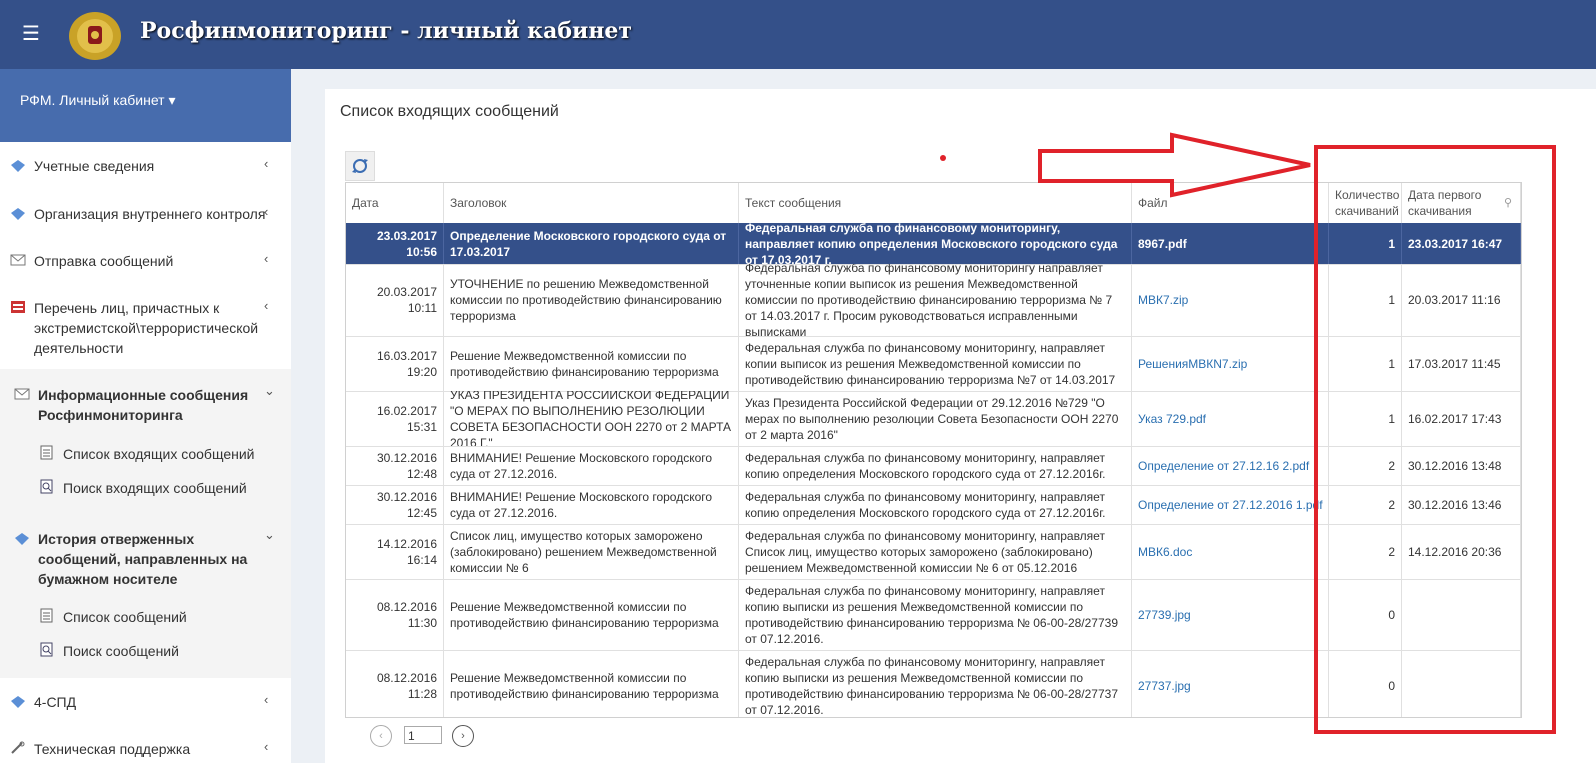  I want to click on prev-page-button: ‹, so click(381, 736).